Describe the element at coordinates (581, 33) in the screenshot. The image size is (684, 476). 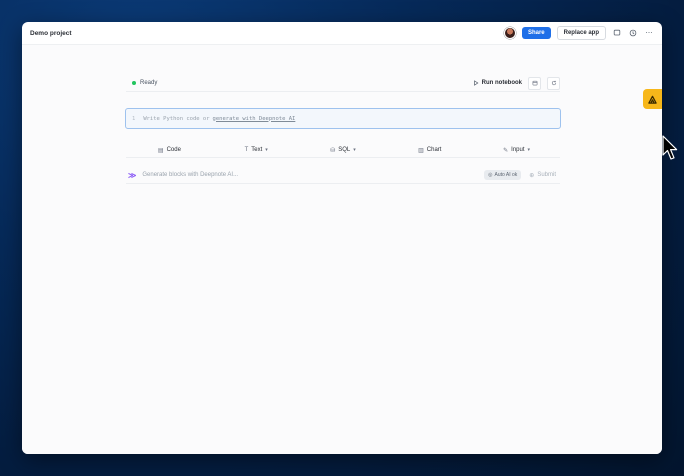
I see `replace-app-button: Replace app` at that location.